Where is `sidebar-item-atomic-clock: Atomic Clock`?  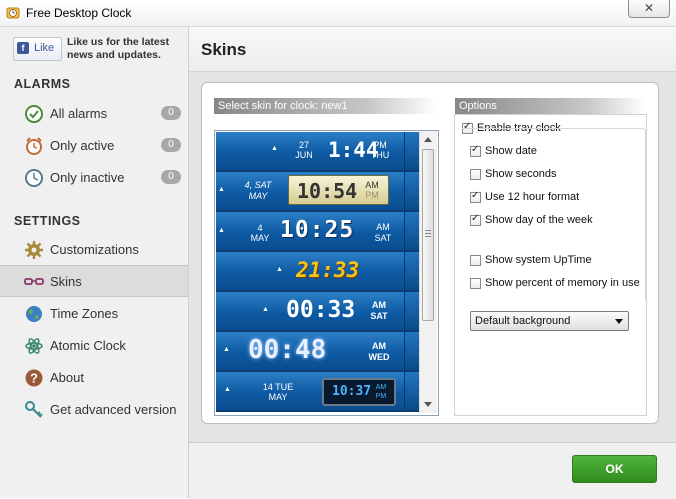
sidebar-item-atomic-clock: Atomic Clock is located at coordinates (94, 345).